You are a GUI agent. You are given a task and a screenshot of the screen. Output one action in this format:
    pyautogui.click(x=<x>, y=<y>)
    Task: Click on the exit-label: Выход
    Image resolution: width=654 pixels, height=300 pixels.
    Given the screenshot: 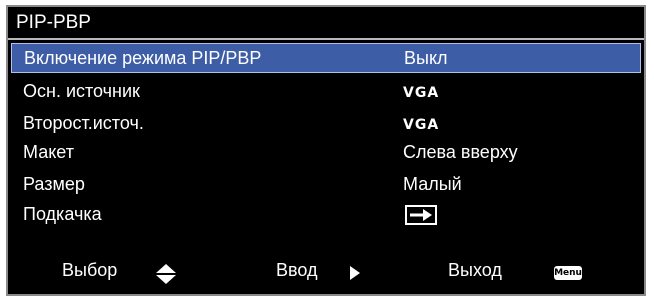 What is the action you would take?
    pyautogui.click(x=475, y=270)
    